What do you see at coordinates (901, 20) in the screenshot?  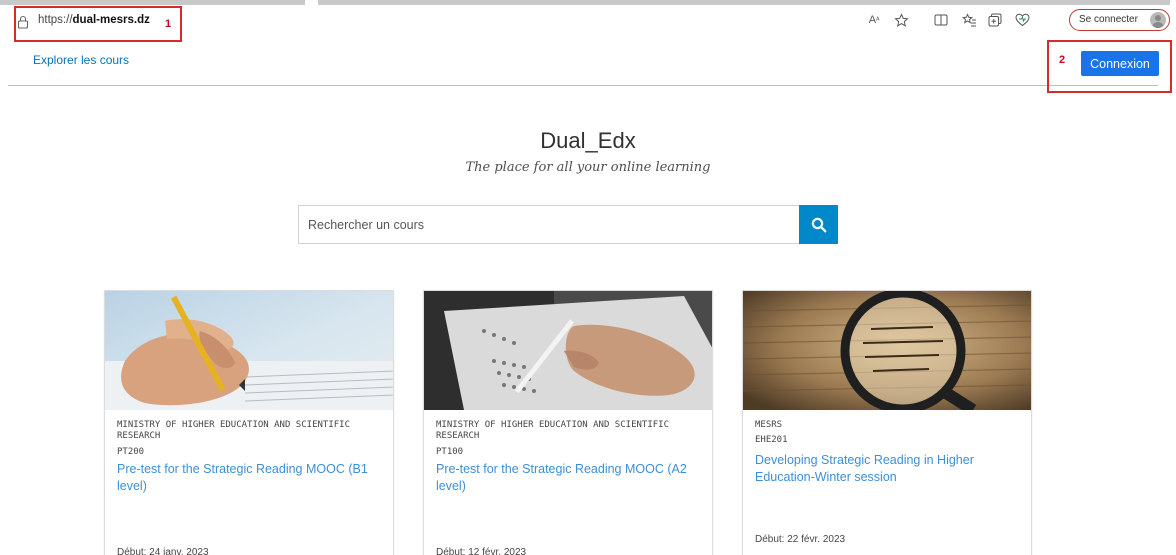 I see `favorite-star-icon` at bounding box center [901, 20].